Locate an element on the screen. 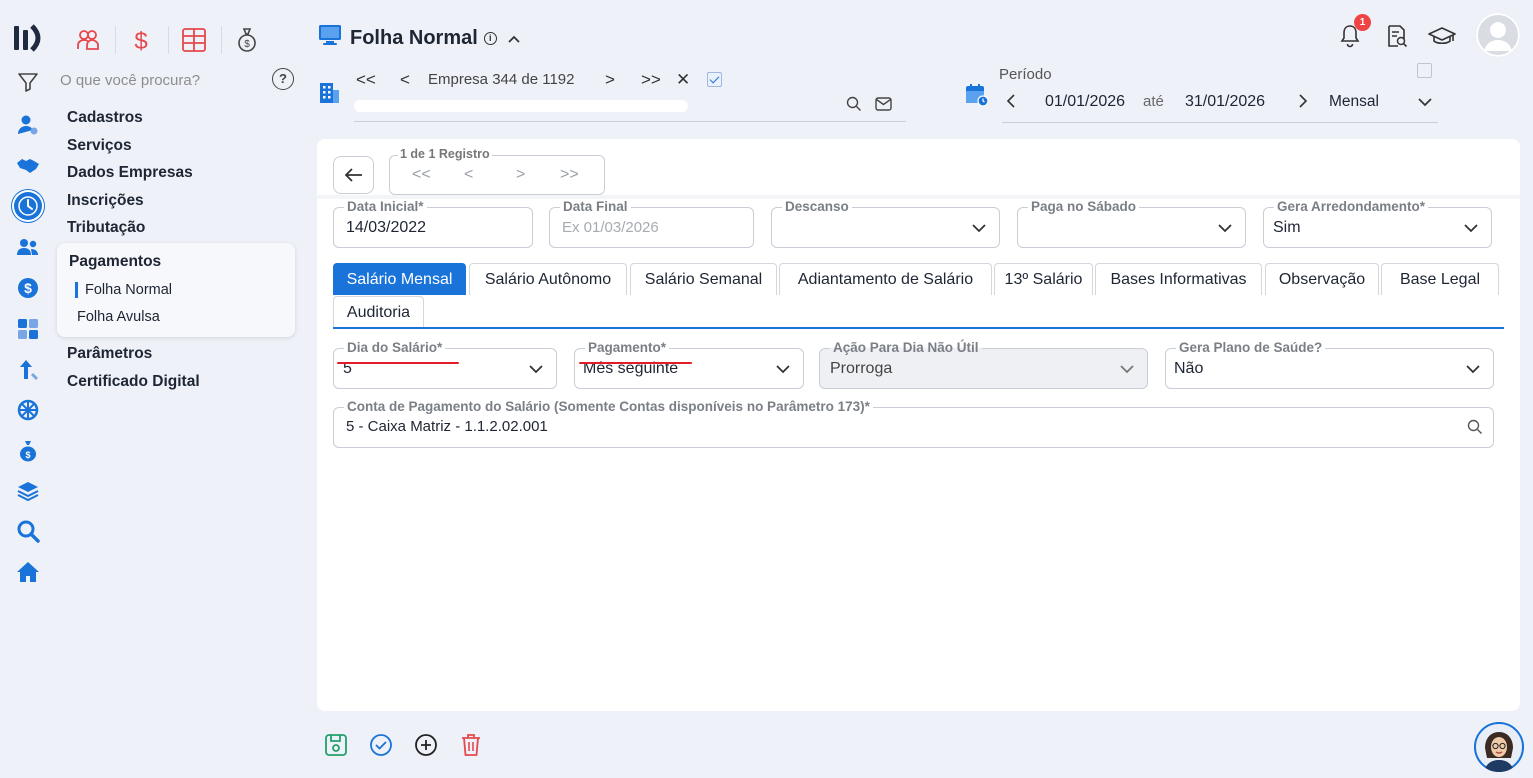 Image resolution: width=1533 pixels, height=778 pixels. home-icon is located at coordinates (28, 572).